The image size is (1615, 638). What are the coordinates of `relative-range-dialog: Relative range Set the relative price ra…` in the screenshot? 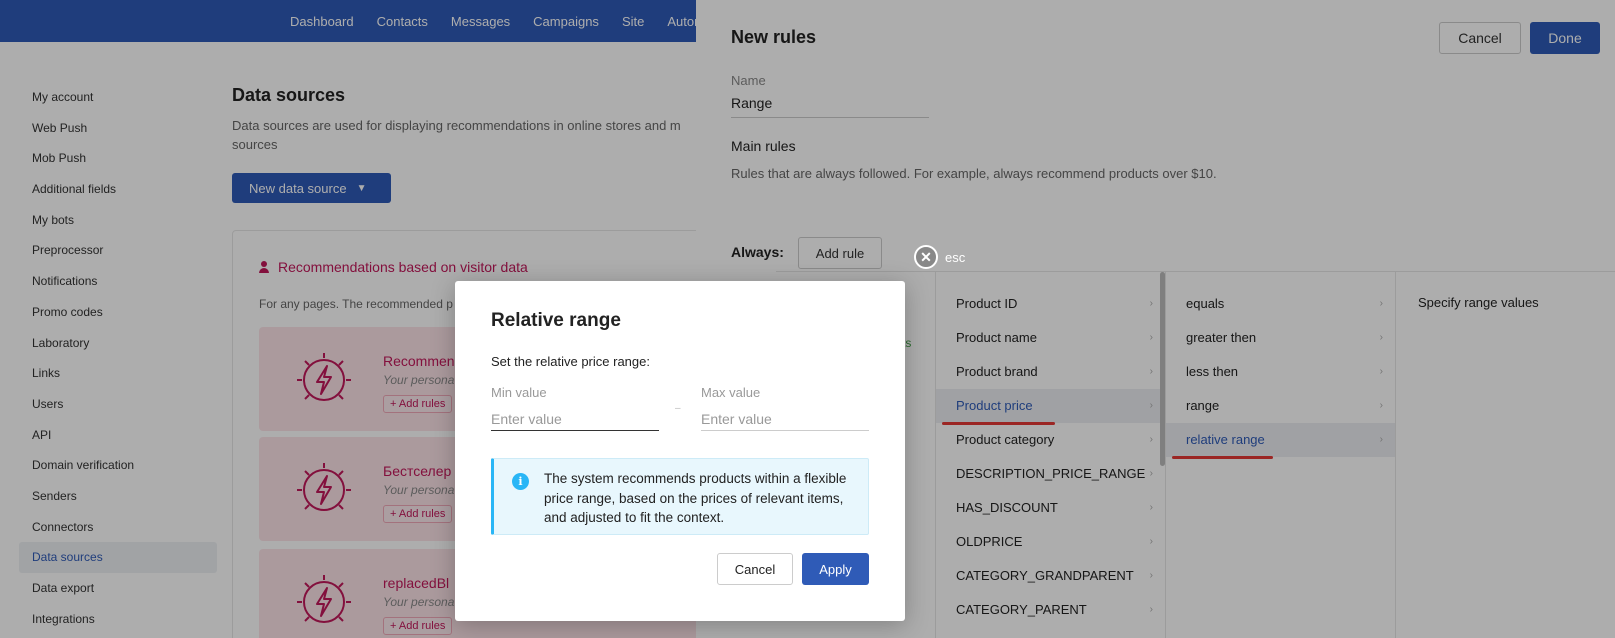 It's located at (680, 451).